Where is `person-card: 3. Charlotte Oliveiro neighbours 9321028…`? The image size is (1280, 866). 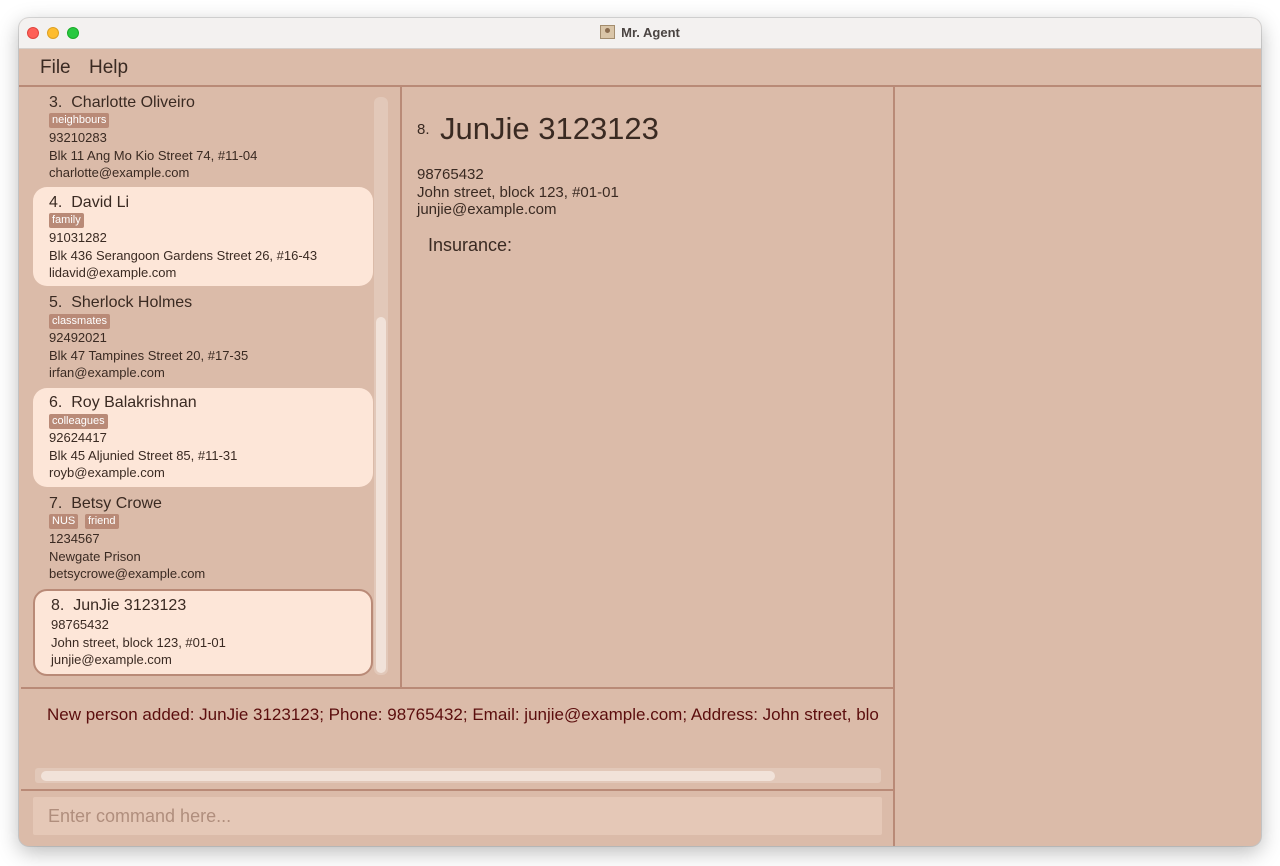
person-card: 3. Charlotte Oliveiro neighbours 9321028… is located at coordinates (203, 136).